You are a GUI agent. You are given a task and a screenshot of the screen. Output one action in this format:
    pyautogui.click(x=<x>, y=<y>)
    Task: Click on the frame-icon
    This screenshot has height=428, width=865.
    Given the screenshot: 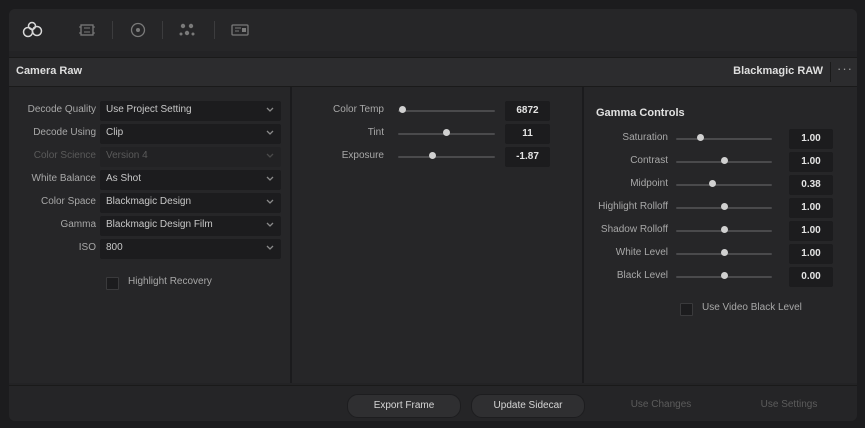 What is the action you would take?
    pyautogui.click(x=87, y=30)
    